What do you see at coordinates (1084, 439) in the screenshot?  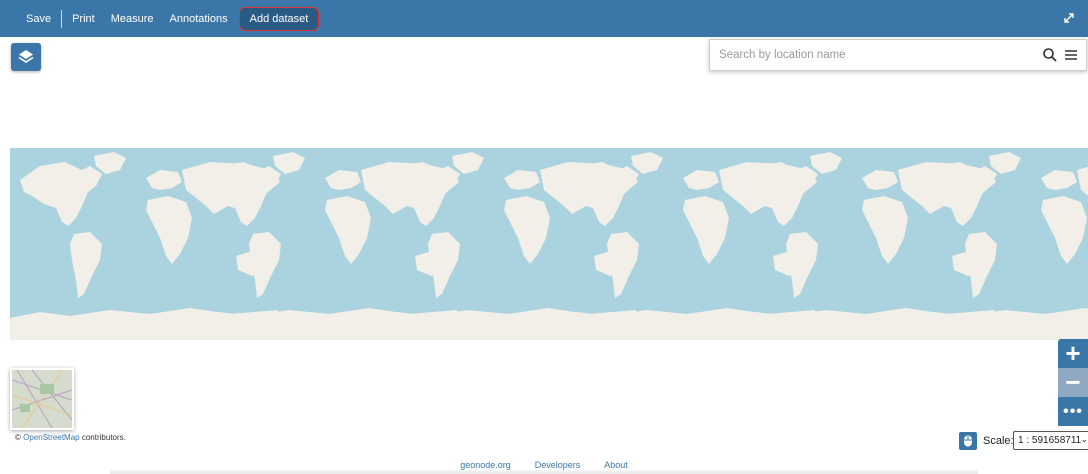 I see `chevron-down-icon: ⌄` at bounding box center [1084, 439].